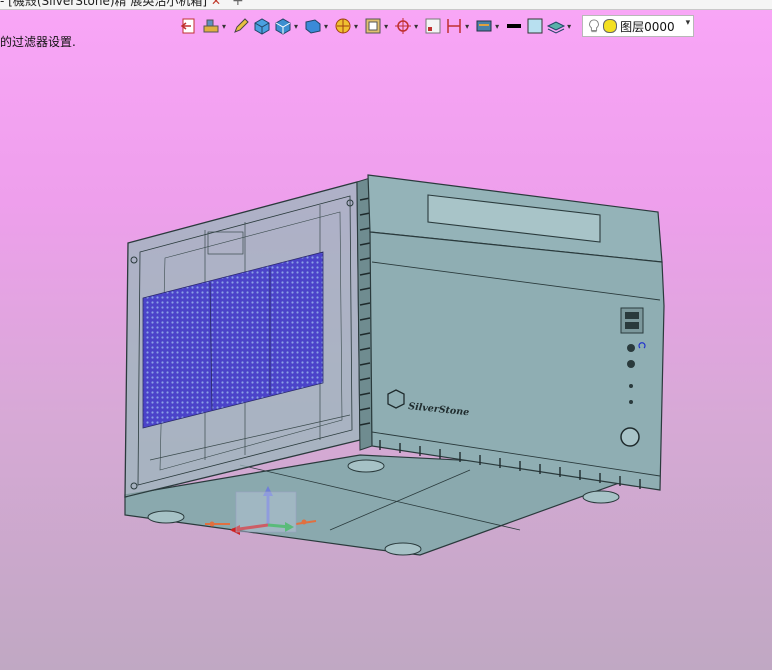  I want to click on fill-color-icon, so click(535, 26).